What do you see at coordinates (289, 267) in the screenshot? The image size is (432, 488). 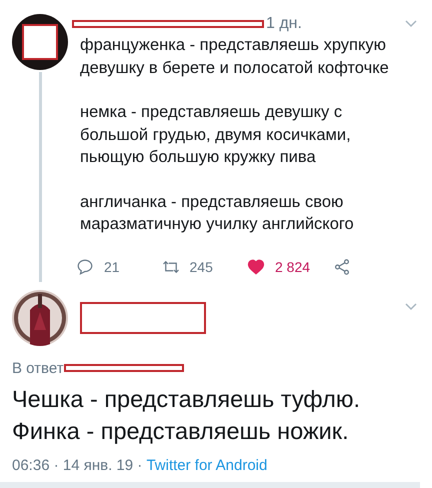 I see `like-button: 2 824` at bounding box center [289, 267].